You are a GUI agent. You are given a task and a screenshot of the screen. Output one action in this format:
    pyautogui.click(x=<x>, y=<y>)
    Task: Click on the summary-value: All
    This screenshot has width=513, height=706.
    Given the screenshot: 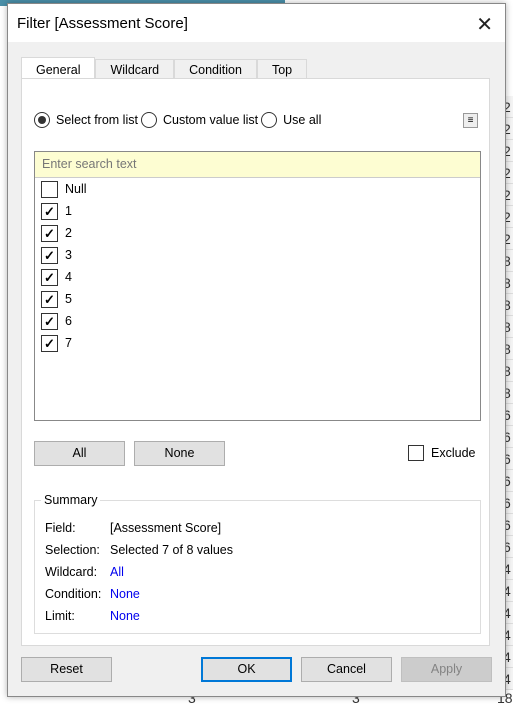 What is the action you would take?
    pyautogui.click(x=117, y=572)
    